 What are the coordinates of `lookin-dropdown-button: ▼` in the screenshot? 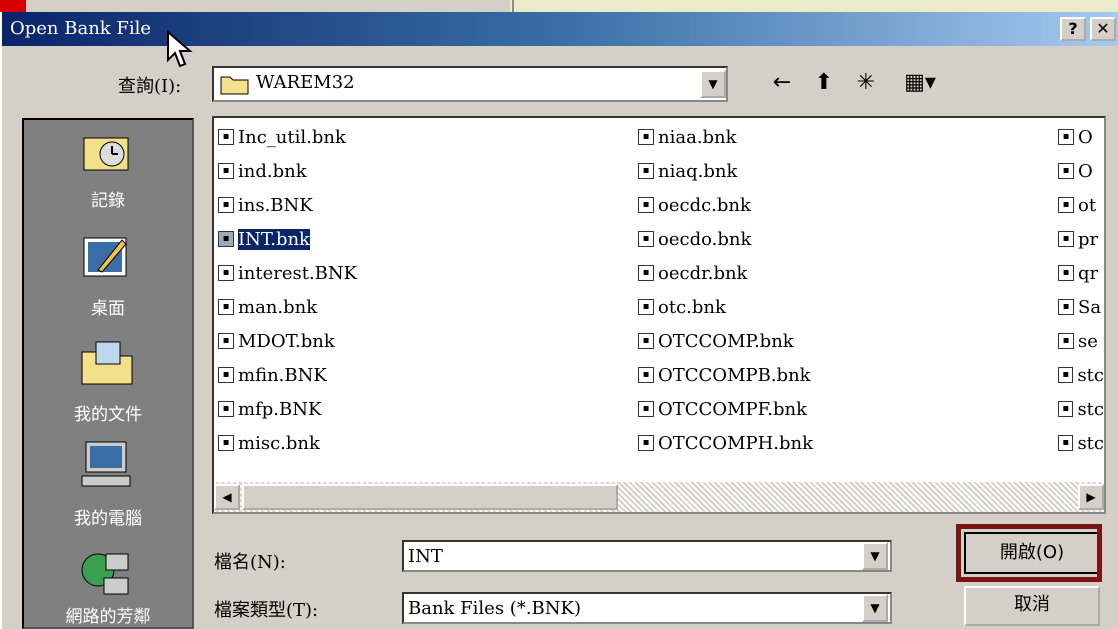 It's located at (713, 84).